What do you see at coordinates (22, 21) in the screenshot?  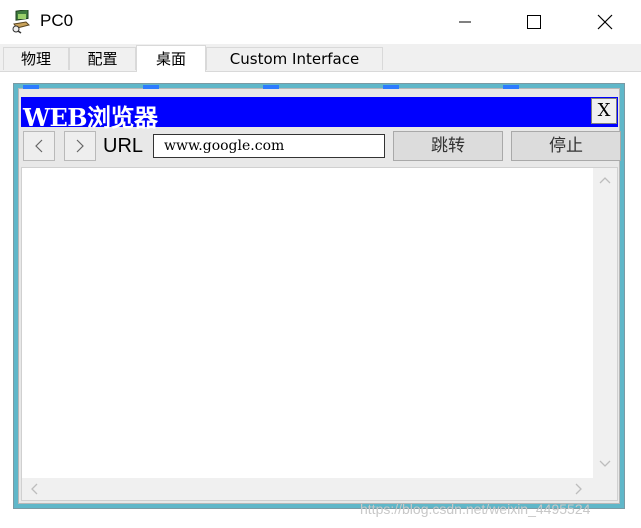 I see `pc-device-icon` at bounding box center [22, 21].